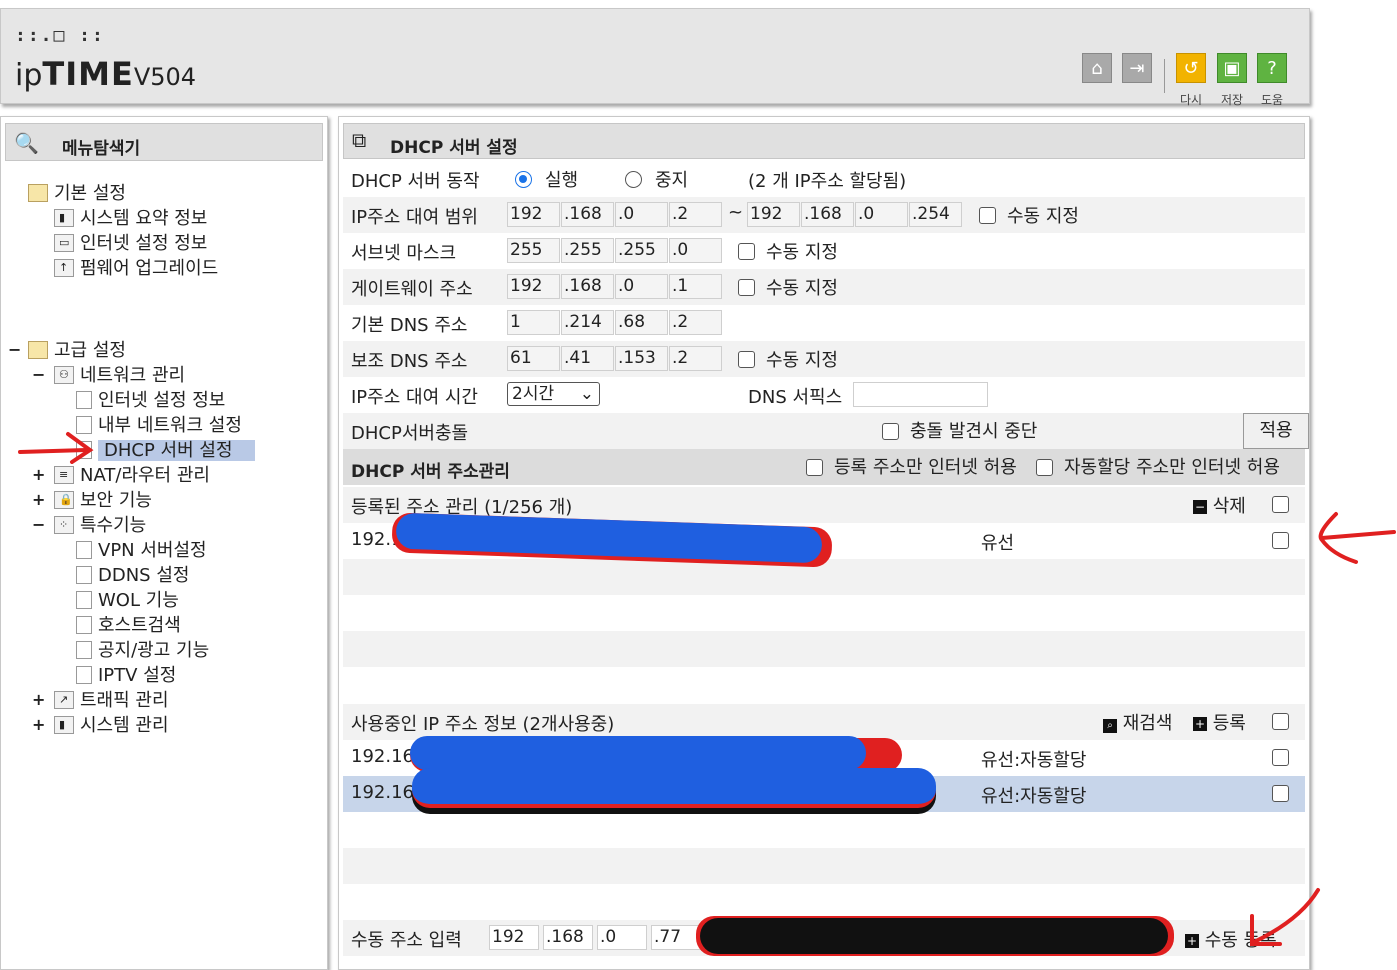 The image size is (1397, 970). I want to click on registered-select-all-checkbox, so click(1280, 504).